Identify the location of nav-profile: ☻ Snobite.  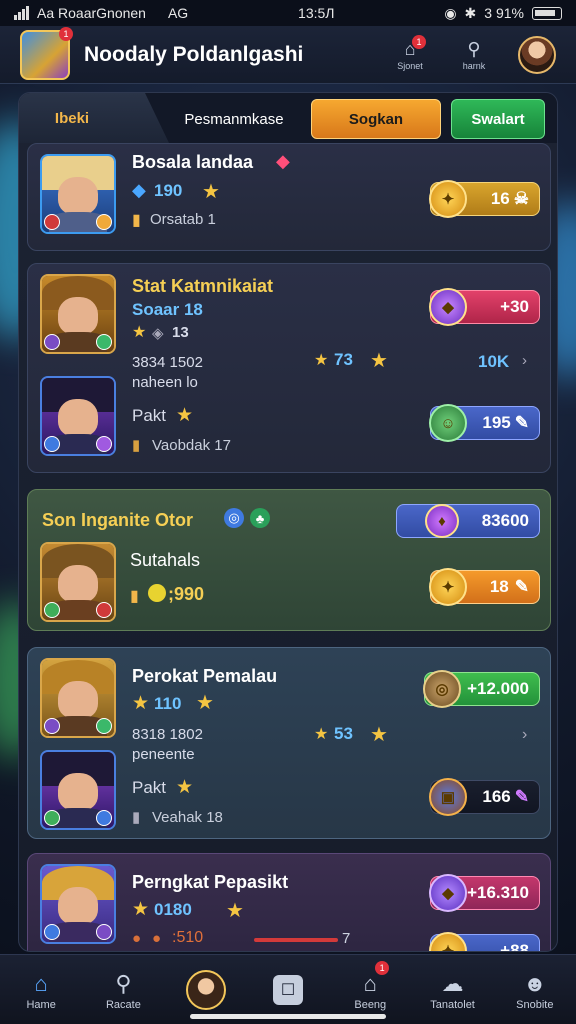
(535, 989).